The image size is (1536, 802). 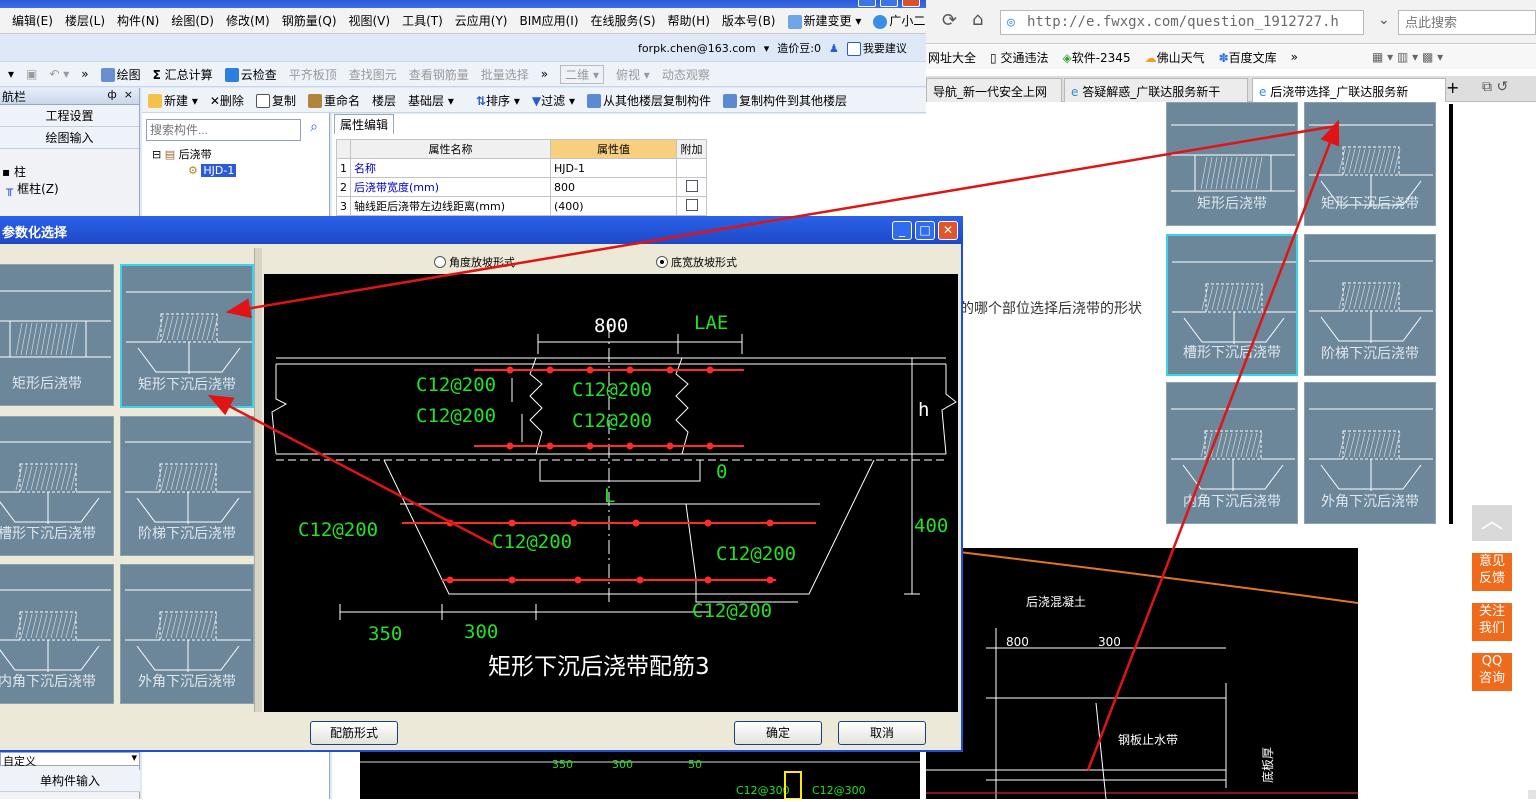 I want to click on bell-icon: ♟, so click(x=834, y=48).